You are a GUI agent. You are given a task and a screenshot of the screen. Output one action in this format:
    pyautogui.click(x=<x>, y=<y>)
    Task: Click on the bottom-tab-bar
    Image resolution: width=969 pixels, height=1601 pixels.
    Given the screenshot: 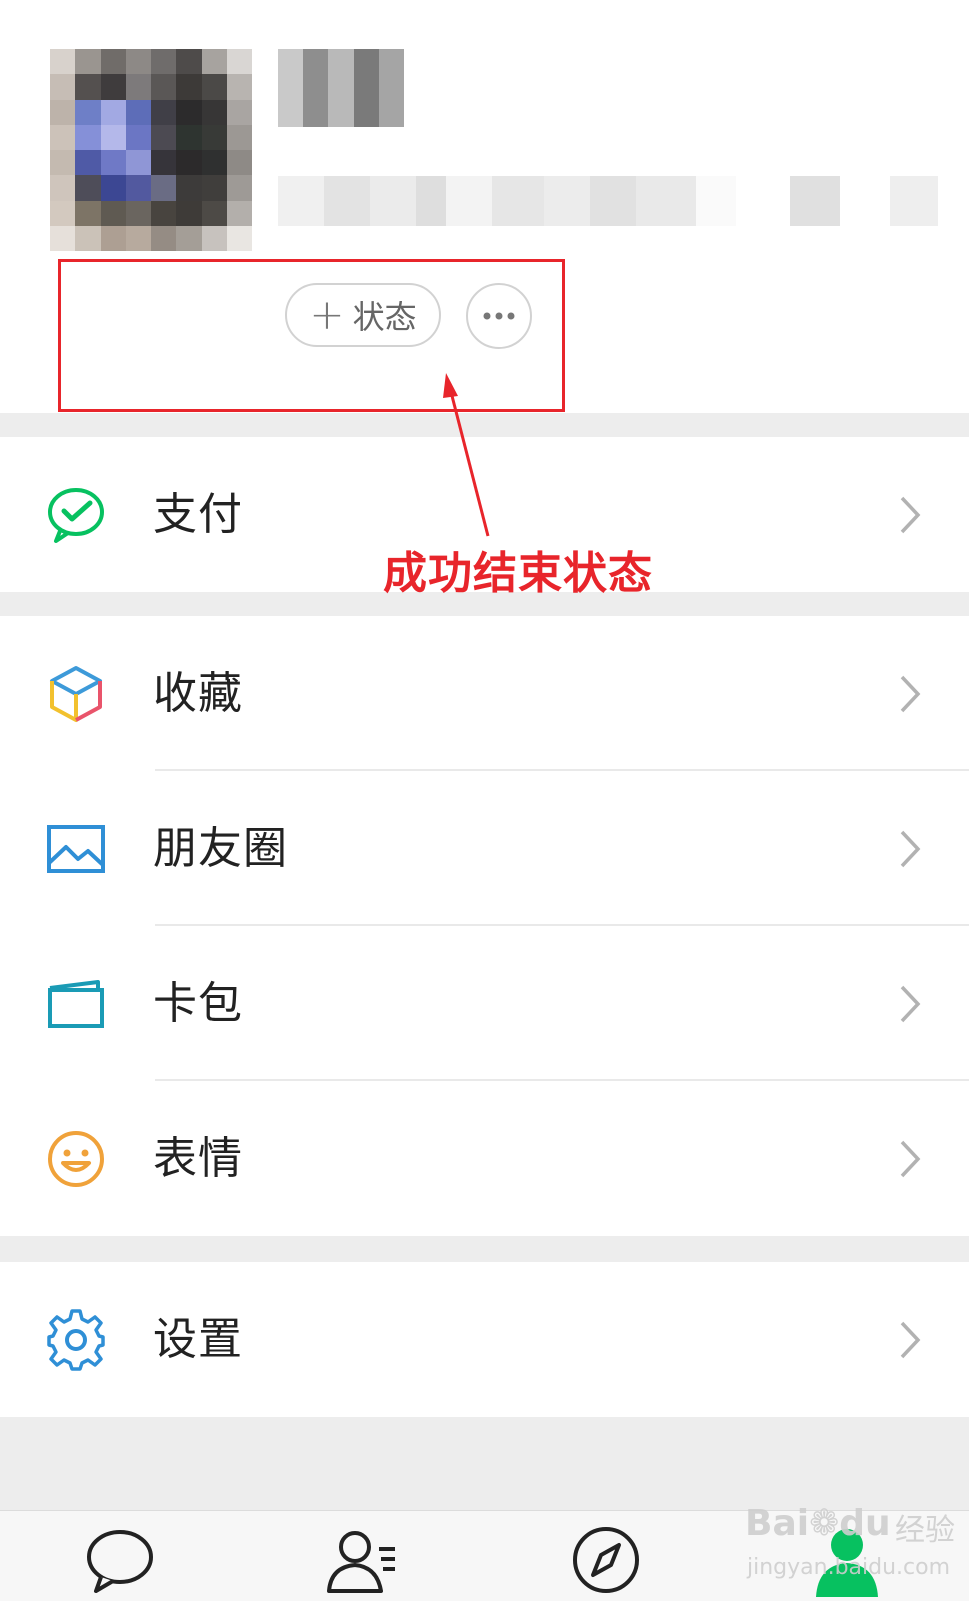 What is the action you would take?
    pyautogui.click(x=484, y=1555)
    